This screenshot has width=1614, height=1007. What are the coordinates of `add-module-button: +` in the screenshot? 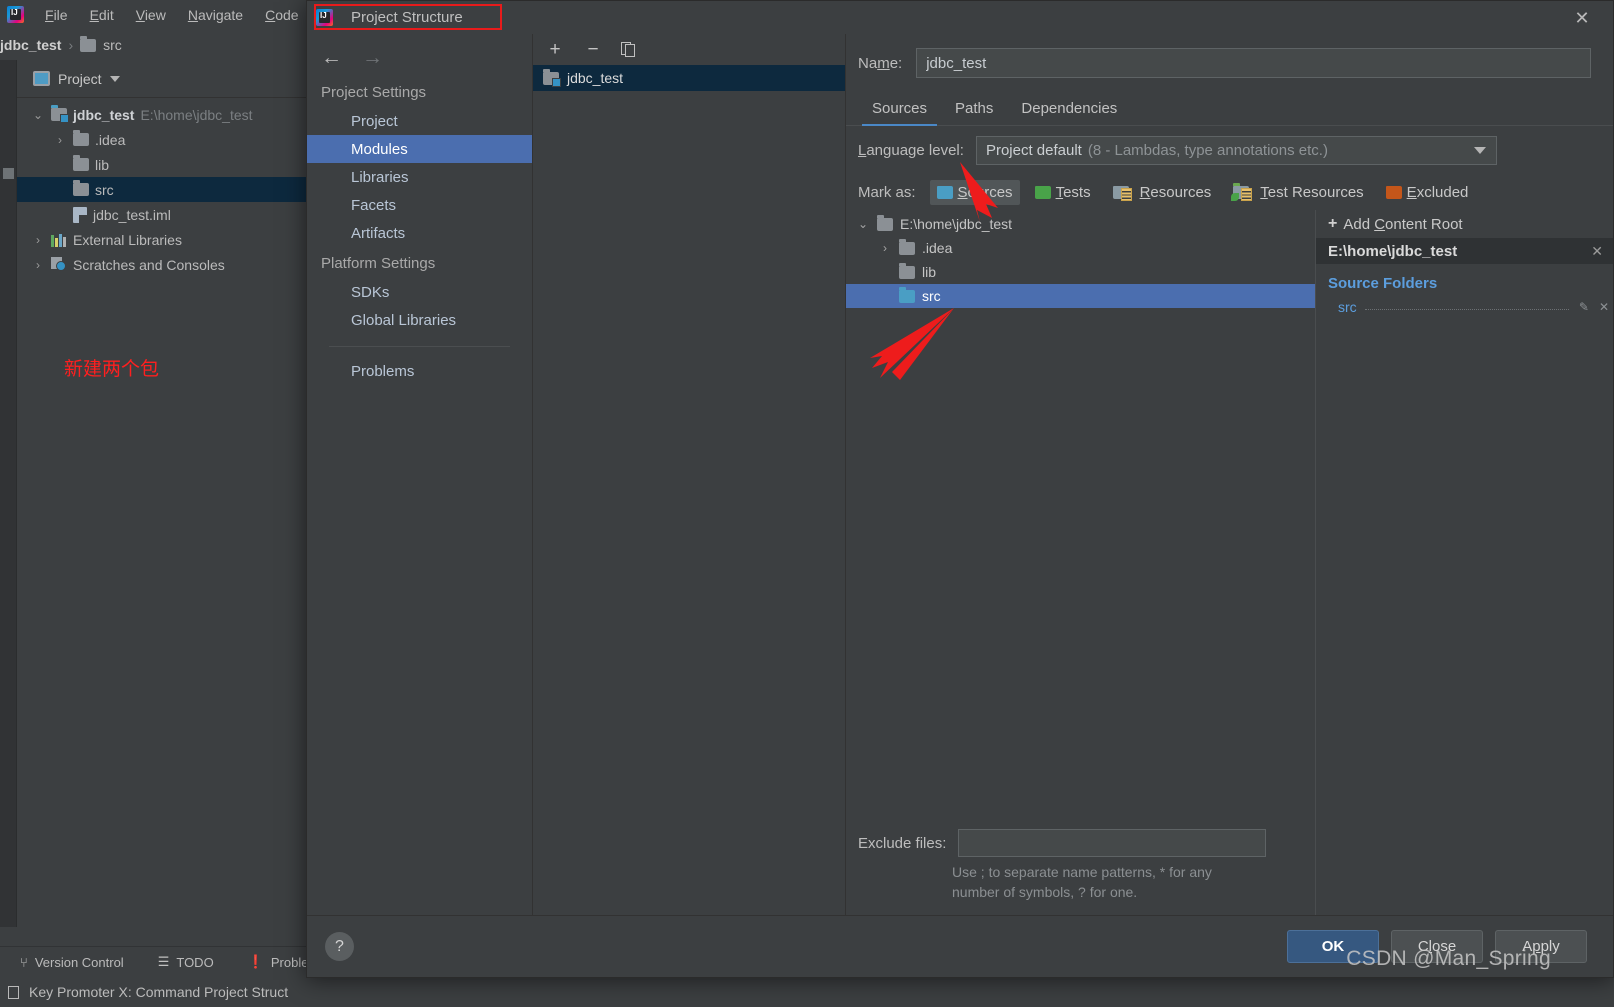 It's located at (555, 49).